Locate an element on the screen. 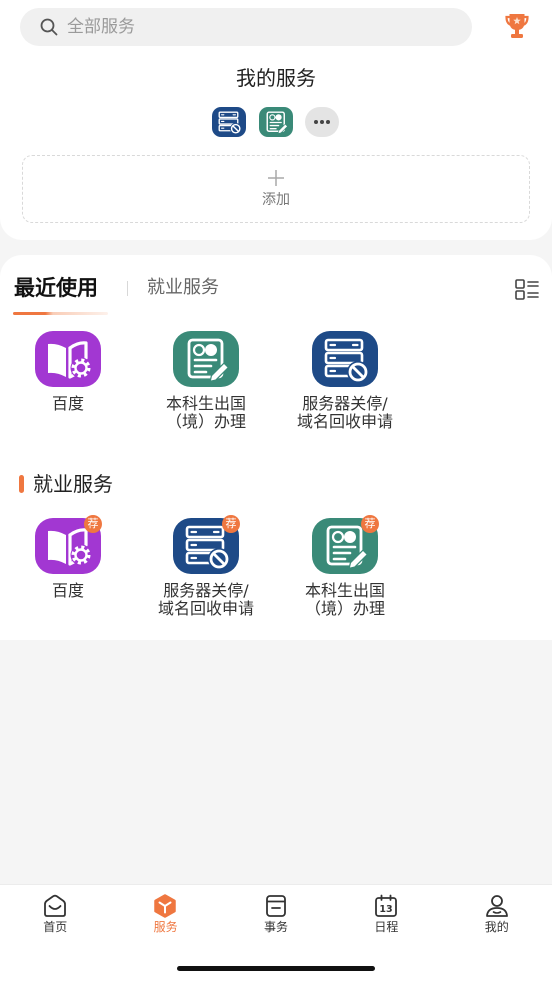  trophy-icon is located at coordinates (517, 26).